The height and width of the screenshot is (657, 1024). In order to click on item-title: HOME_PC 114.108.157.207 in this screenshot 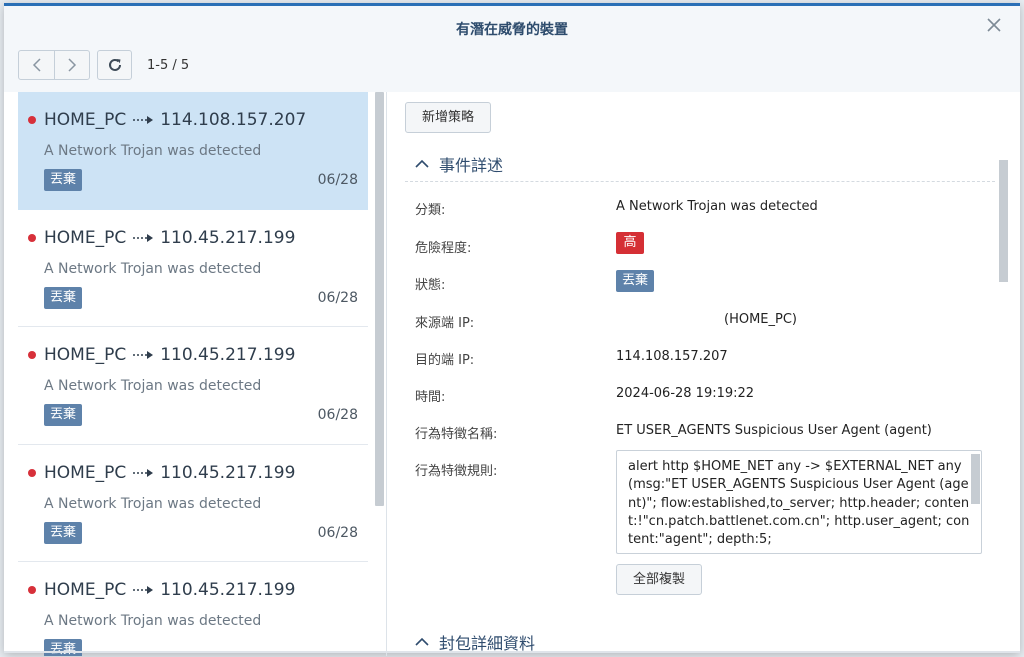, I will do `click(175, 120)`.